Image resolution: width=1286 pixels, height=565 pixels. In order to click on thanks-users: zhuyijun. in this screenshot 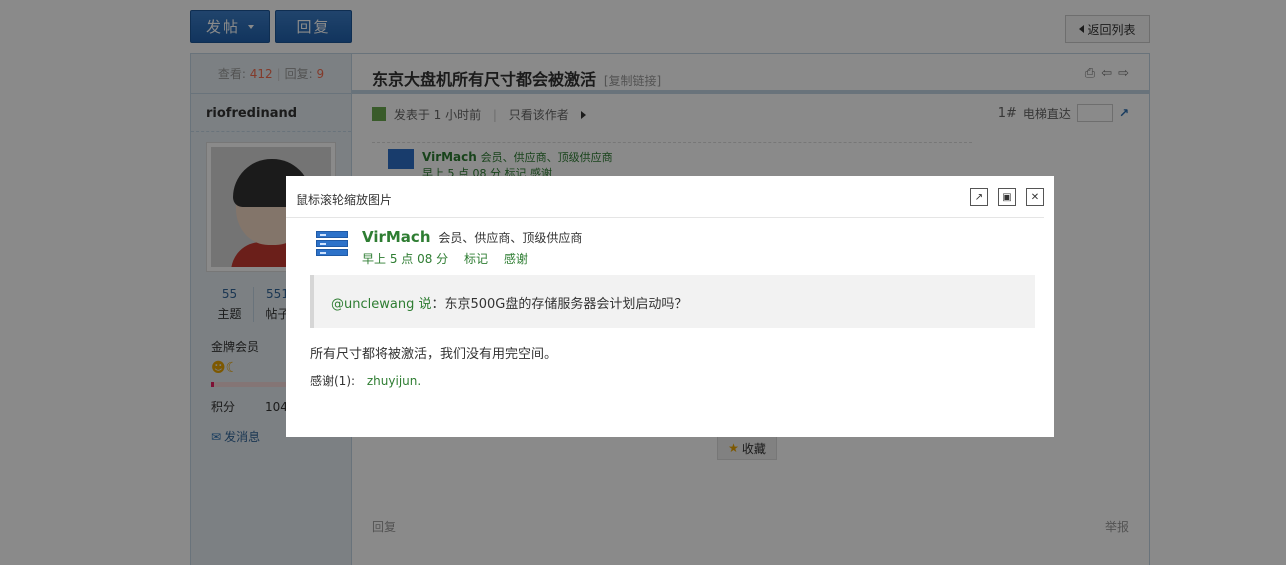, I will do `click(394, 381)`.